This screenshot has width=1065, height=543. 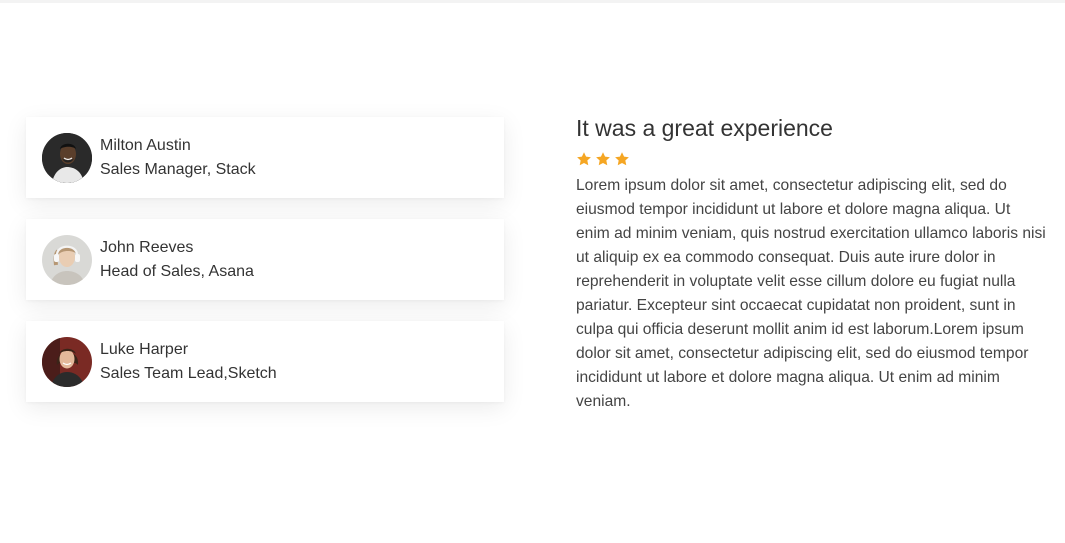 What do you see at coordinates (532, 1) in the screenshot?
I see `top-divider` at bounding box center [532, 1].